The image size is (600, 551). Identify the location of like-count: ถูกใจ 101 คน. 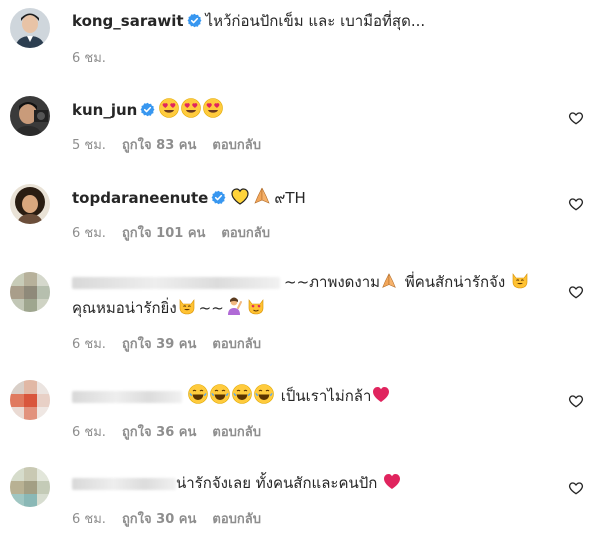
(163, 233).